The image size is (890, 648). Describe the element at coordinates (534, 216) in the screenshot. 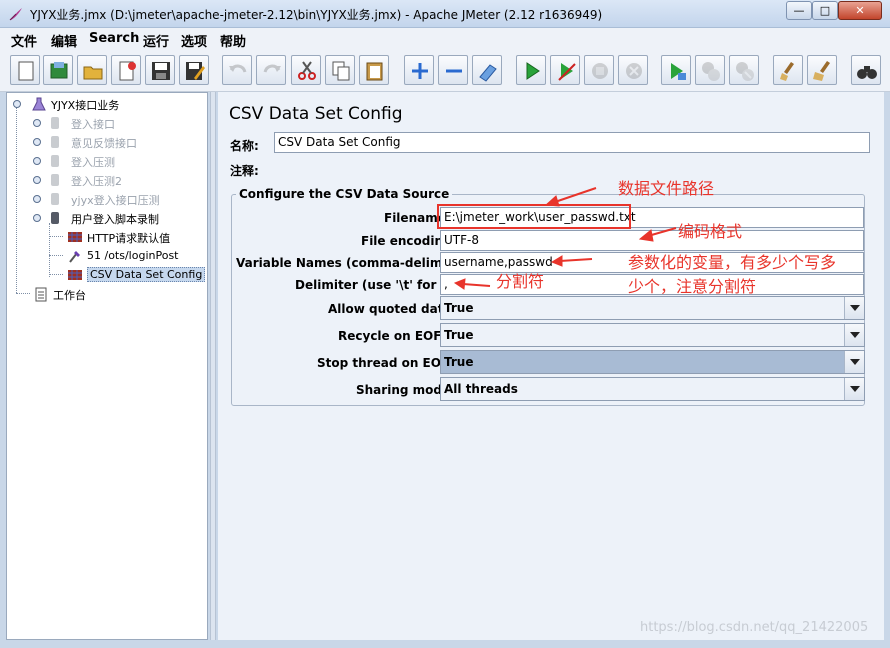

I see `filename-highlight-box` at that location.